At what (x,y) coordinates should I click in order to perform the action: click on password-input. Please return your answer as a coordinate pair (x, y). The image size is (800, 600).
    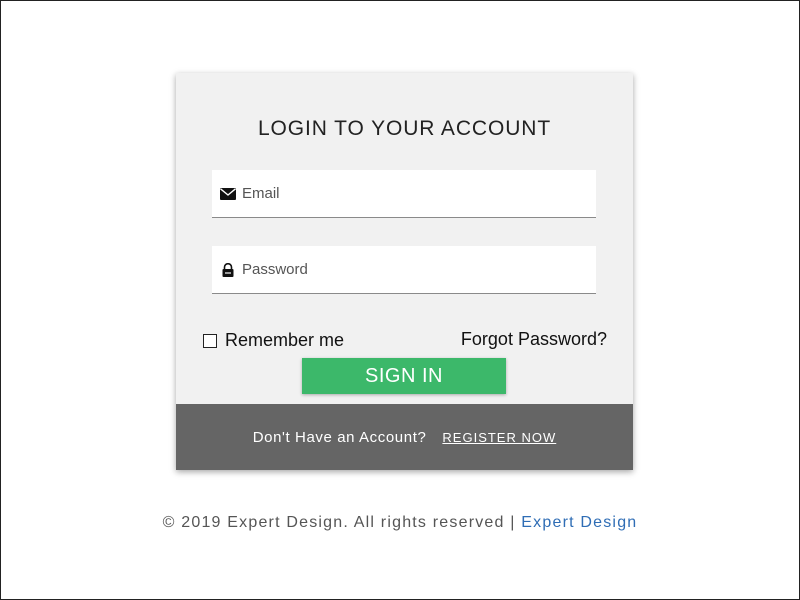
    Looking at the image, I should click on (412, 269).